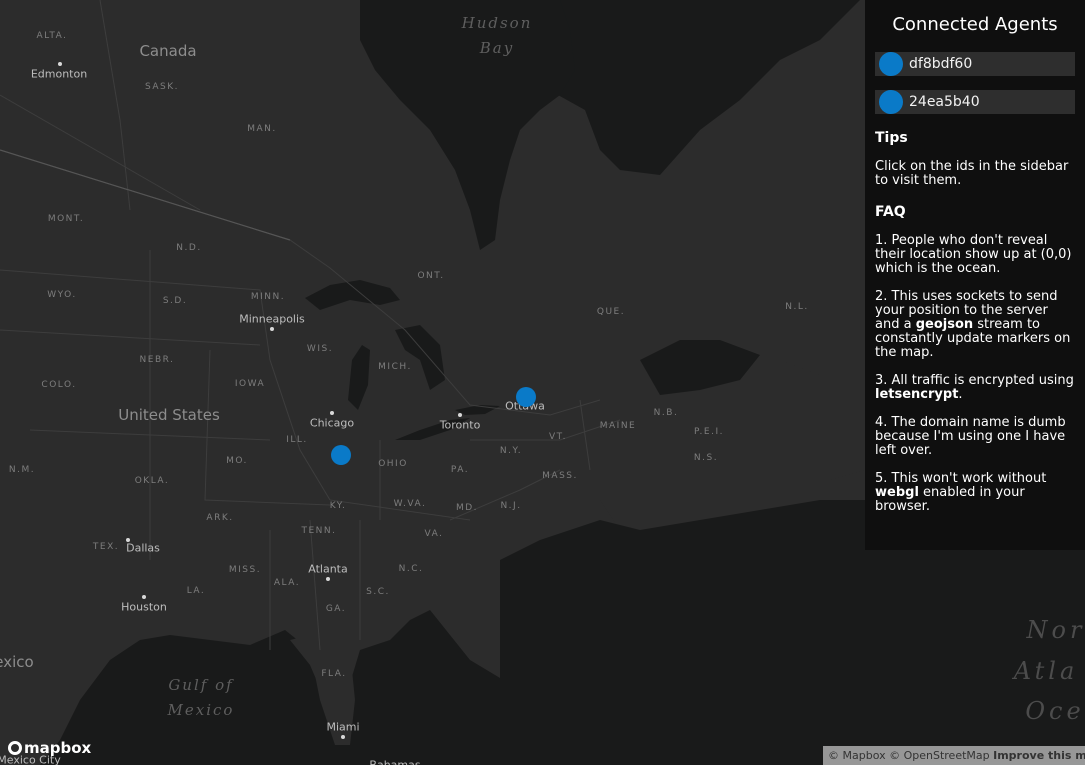 This screenshot has width=1085, height=765. What do you see at coordinates (157, 360) in the screenshot?
I see `state-label: NEBR.` at bounding box center [157, 360].